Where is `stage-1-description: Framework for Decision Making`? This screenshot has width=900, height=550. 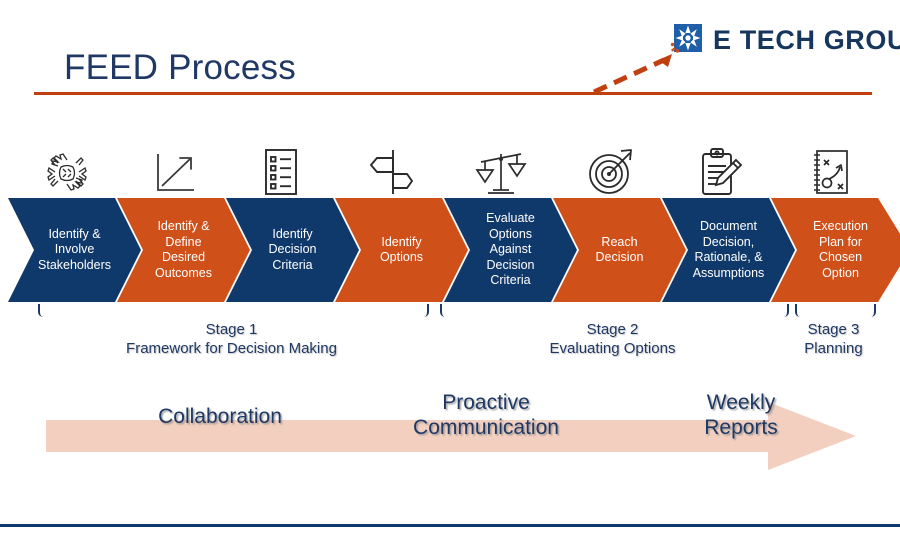
stage-1-description: Framework for Decision Making is located at coordinates (231, 348).